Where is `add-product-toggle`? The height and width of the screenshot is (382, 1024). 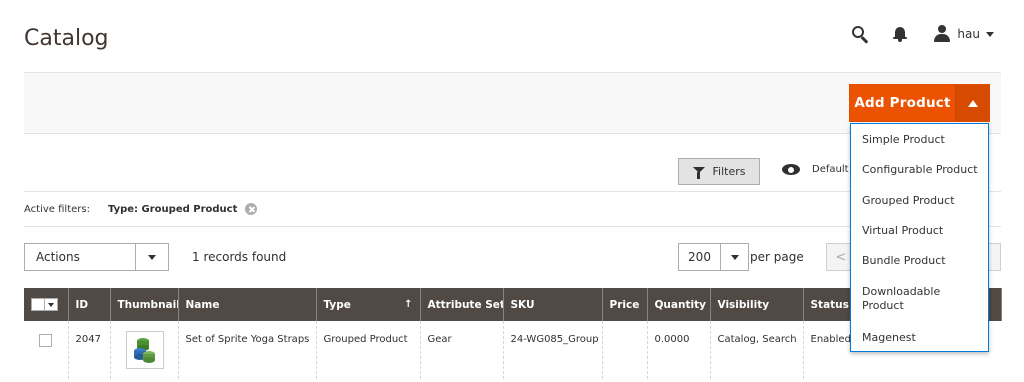
add-product-toggle is located at coordinates (972, 103).